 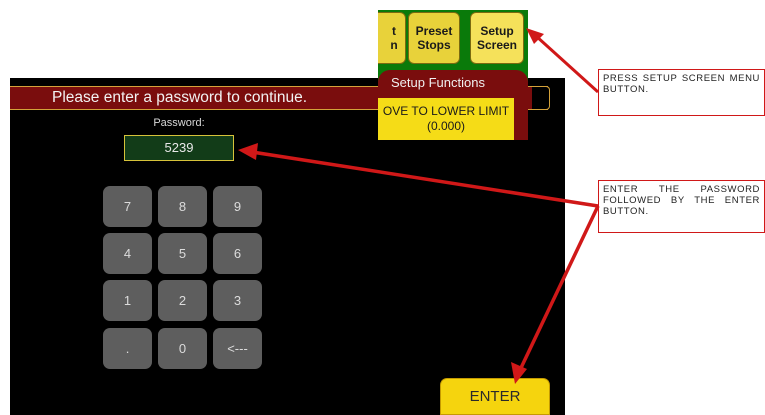 I want to click on arrow-line-setup, so click(x=567, y=64).